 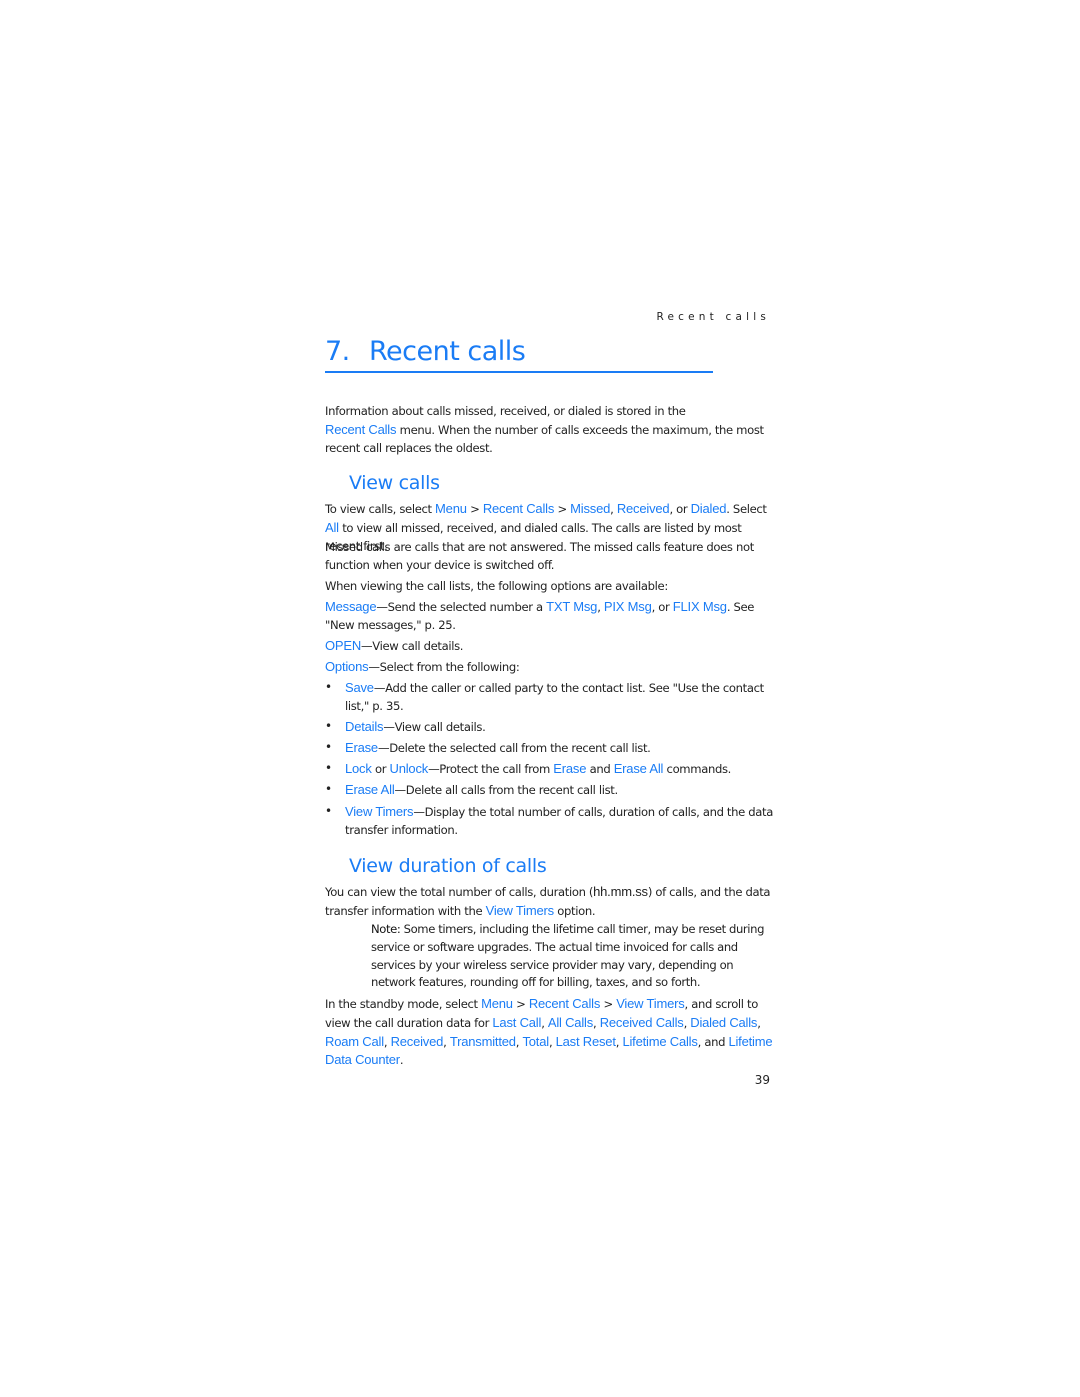 I want to click on options-term: Options, so click(x=347, y=666).